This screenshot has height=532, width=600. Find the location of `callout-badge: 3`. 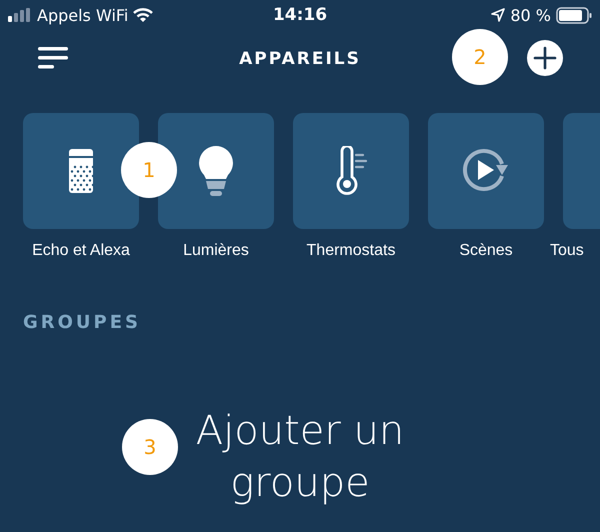

callout-badge: 3 is located at coordinates (150, 447).